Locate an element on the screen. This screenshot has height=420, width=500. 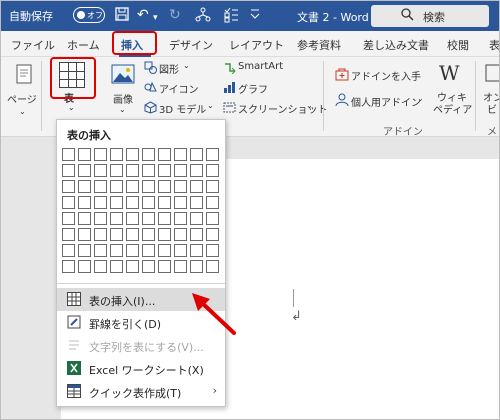
image-button-label: 画像 is located at coordinates (123, 98).